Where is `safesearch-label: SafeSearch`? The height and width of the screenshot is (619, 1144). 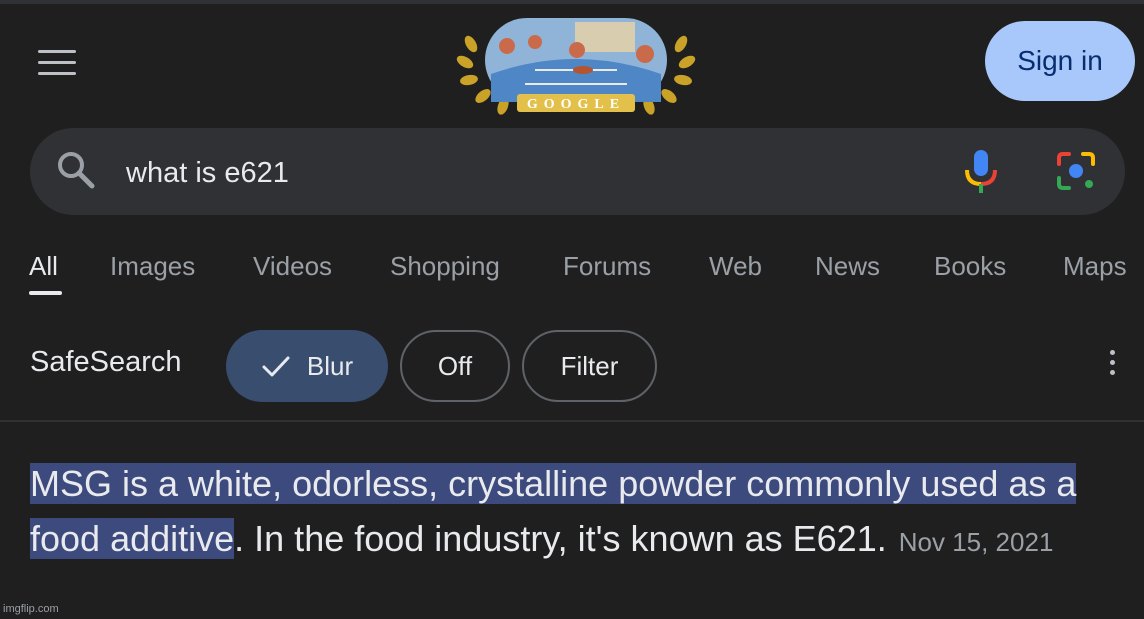
safesearch-label: SafeSearch is located at coordinates (106, 362).